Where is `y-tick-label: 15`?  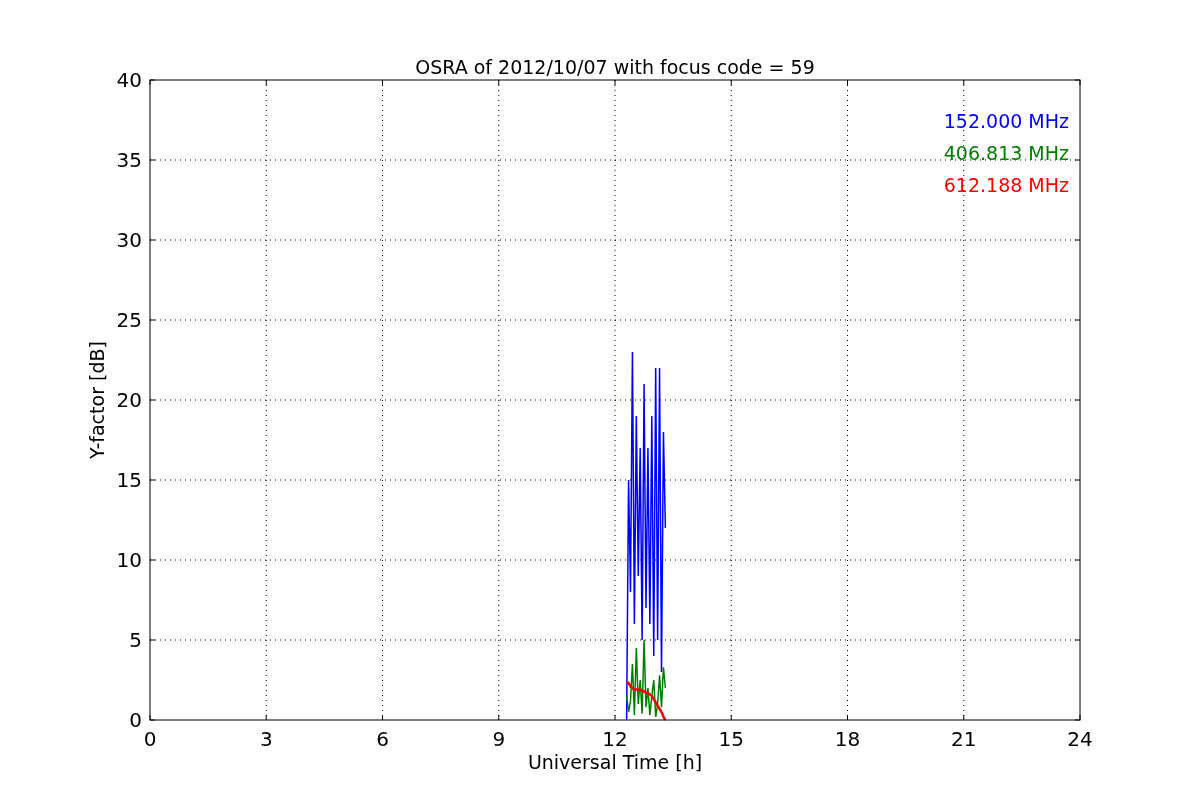
y-tick-label: 15 is located at coordinates (129, 480).